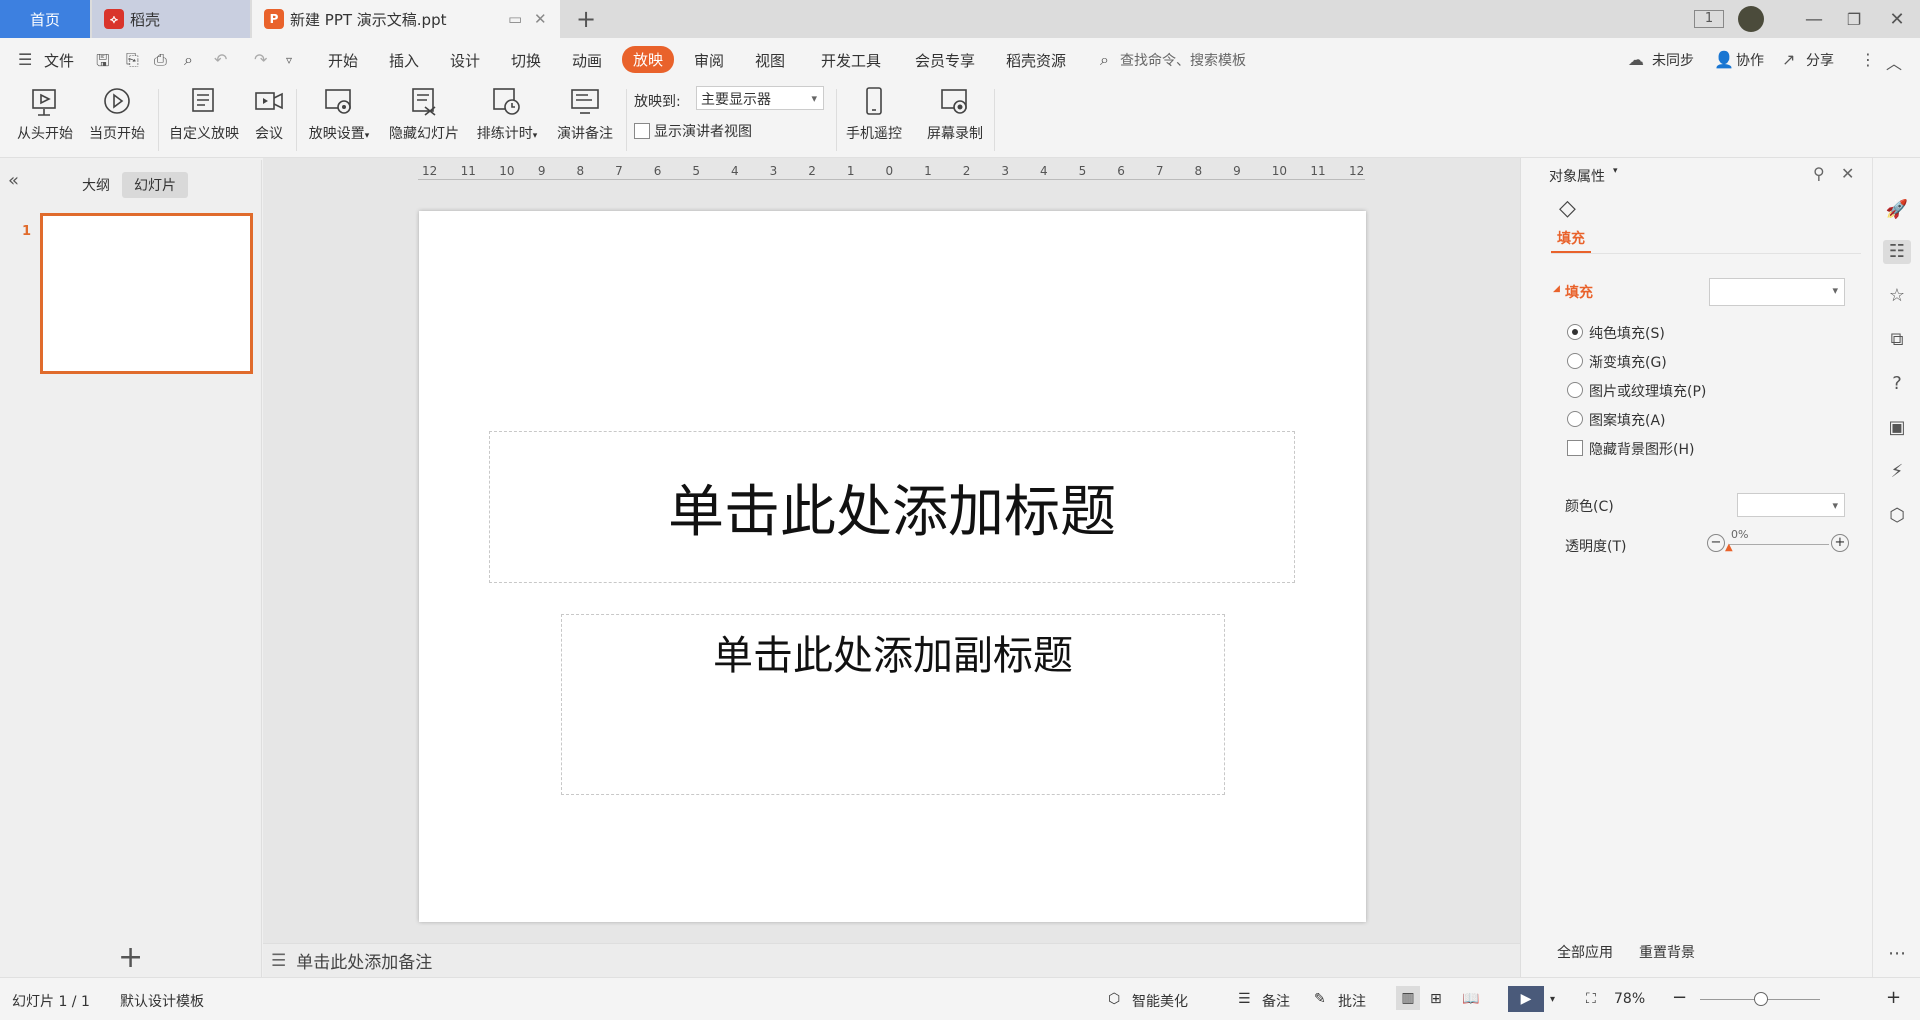 This screenshot has width=1920, height=1020. I want to click on hide-background-checkbox, so click(1575, 448).